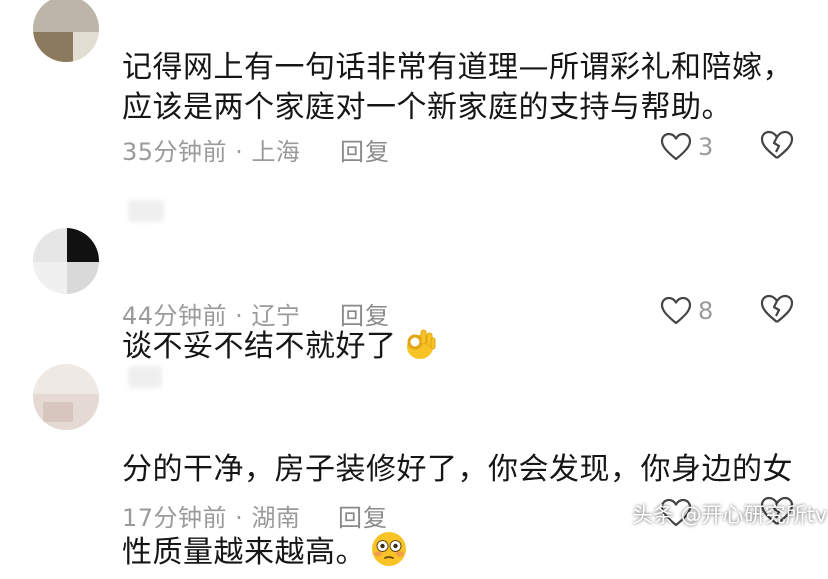  I want to click on comment-time: 44分钟前, so click(175, 316).